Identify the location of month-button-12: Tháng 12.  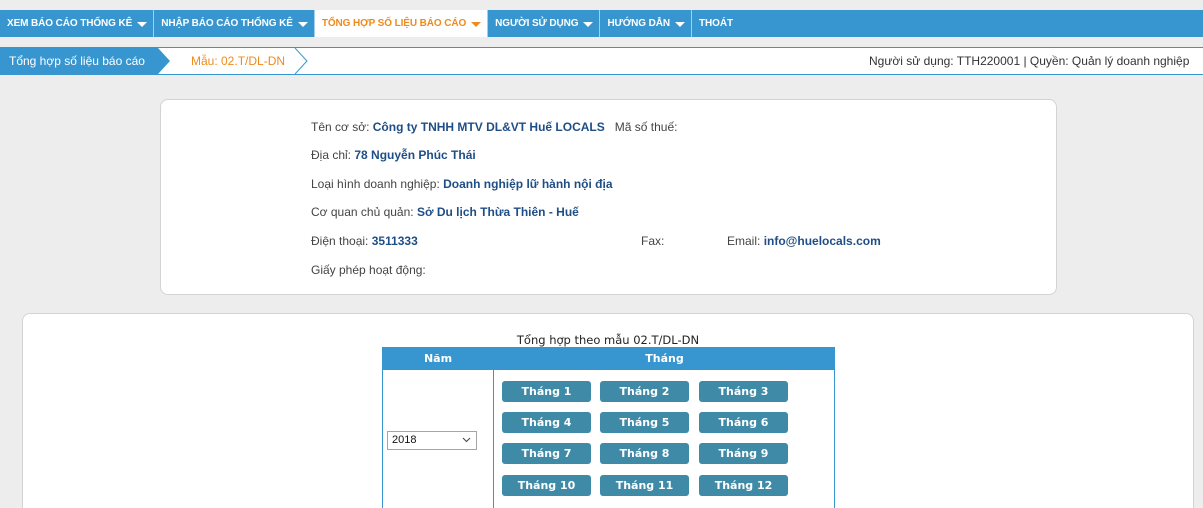
(743, 485).